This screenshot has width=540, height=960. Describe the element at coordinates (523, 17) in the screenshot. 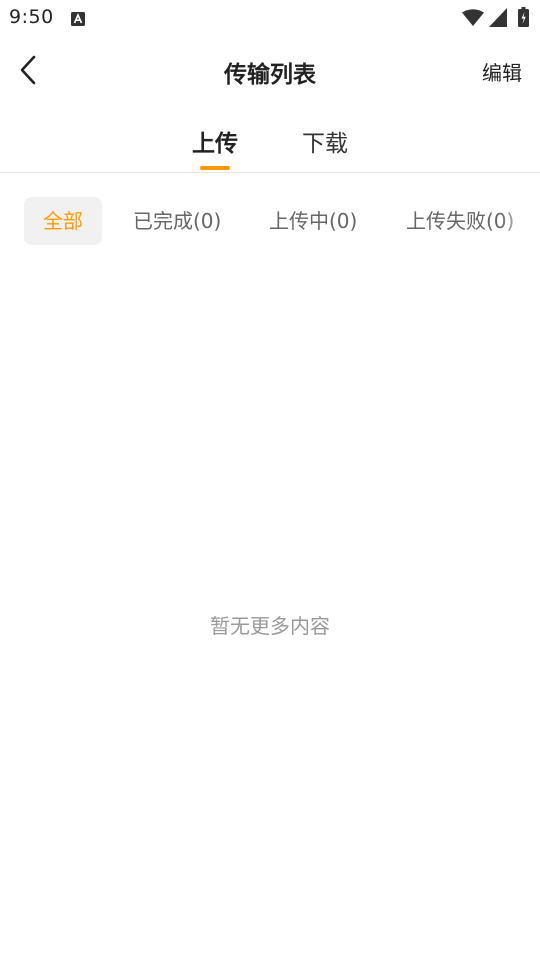

I see `battery-icon` at that location.